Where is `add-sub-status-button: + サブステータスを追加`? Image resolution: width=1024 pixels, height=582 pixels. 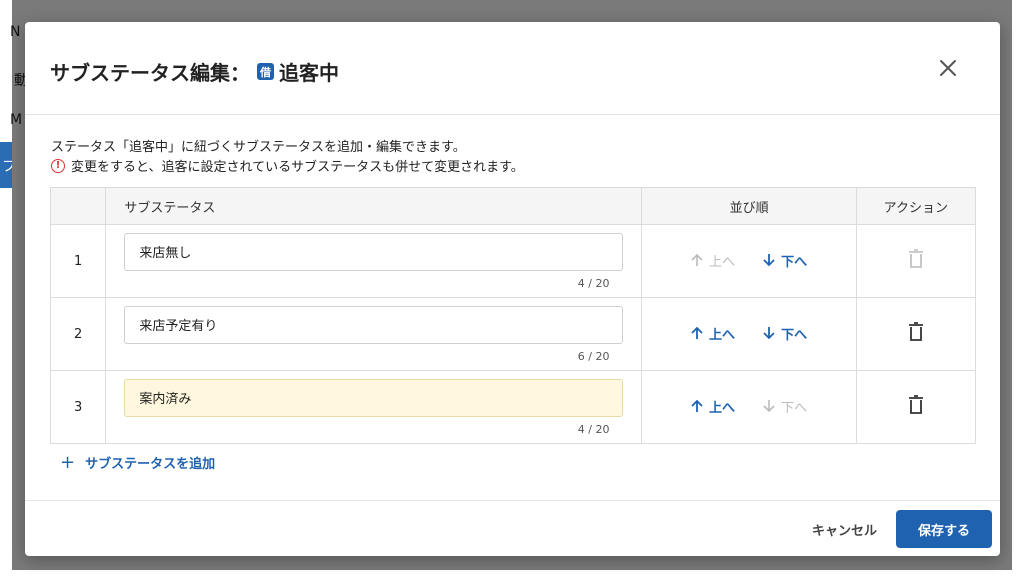
add-sub-status-button: + サブステータスを追加 is located at coordinates (137, 462).